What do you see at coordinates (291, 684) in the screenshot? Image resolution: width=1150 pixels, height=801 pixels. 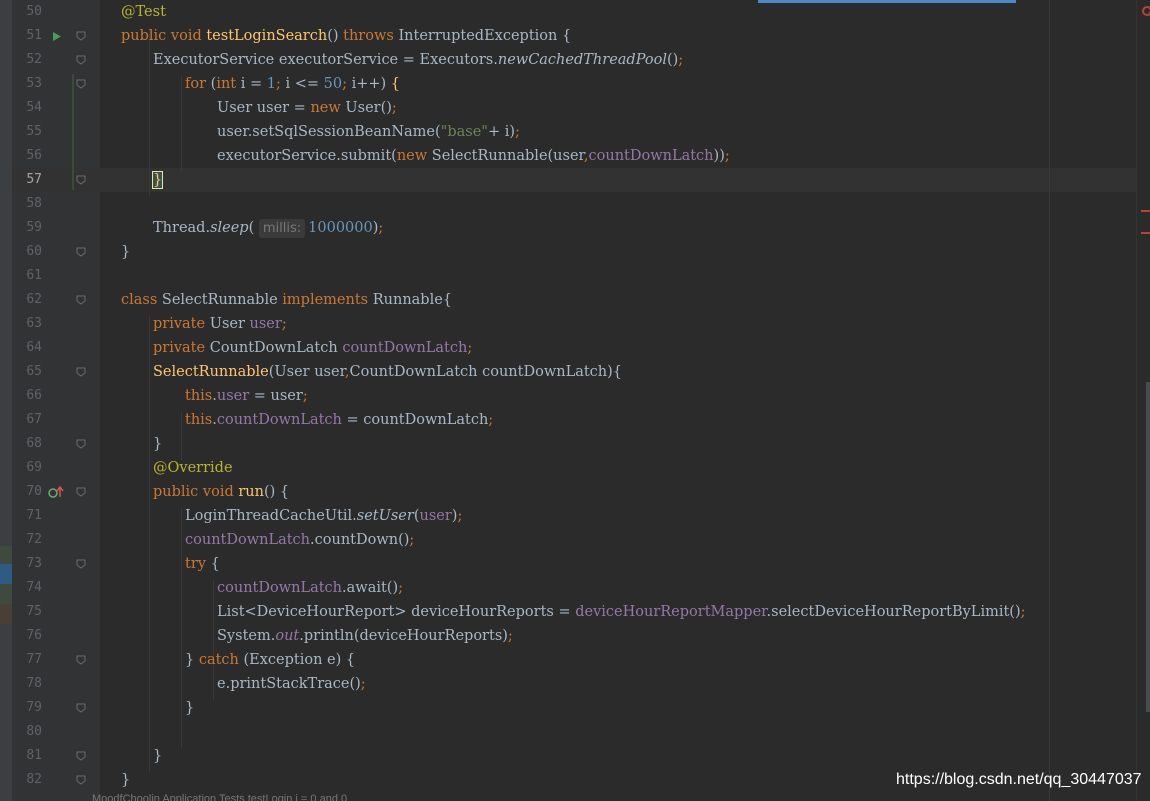 I see `code-line: e.printStackTrace();` at bounding box center [291, 684].